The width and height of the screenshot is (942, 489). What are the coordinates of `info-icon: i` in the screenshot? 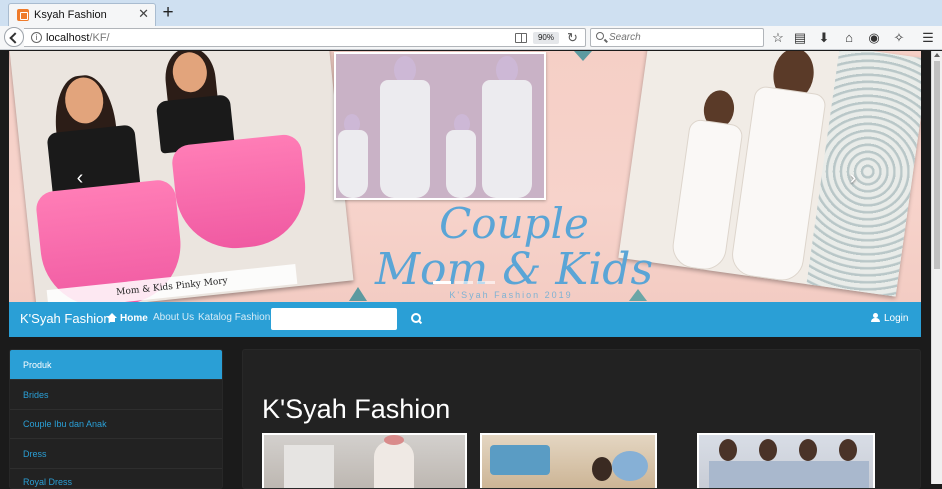 It's located at (36, 37).